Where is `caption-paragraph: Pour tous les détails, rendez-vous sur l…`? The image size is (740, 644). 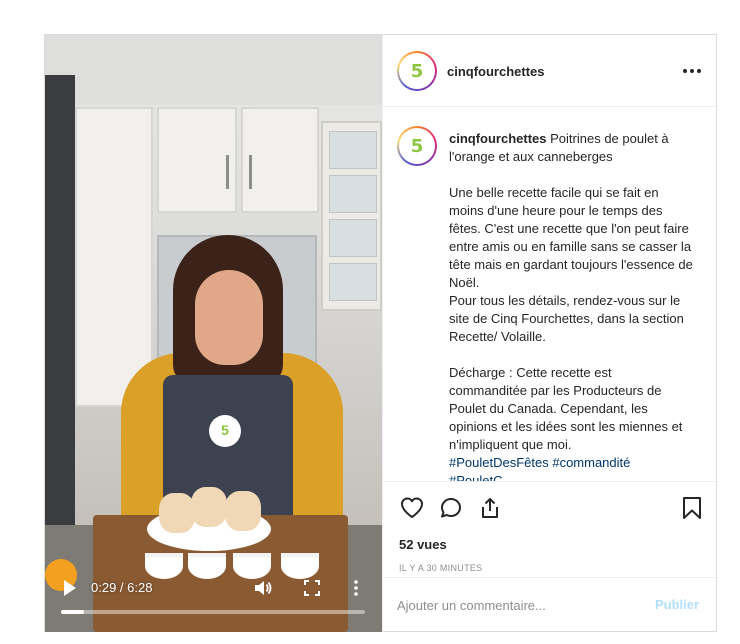 caption-paragraph: Pour tous les détails, rendez-vous sur l… is located at coordinates (566, 318).